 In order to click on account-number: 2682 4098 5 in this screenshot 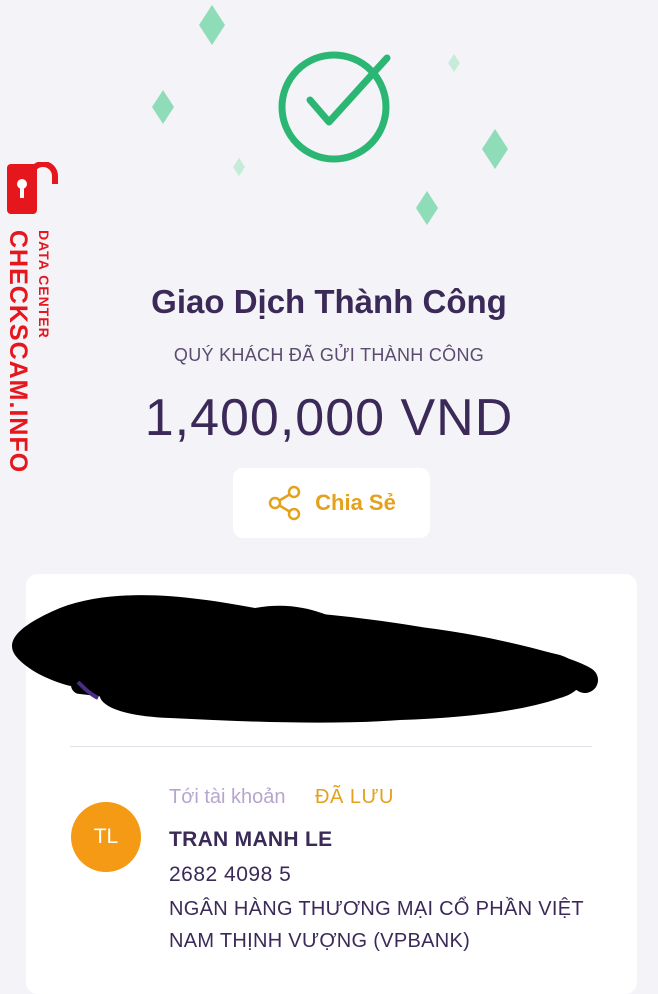, I will do `click(230, 874)`.